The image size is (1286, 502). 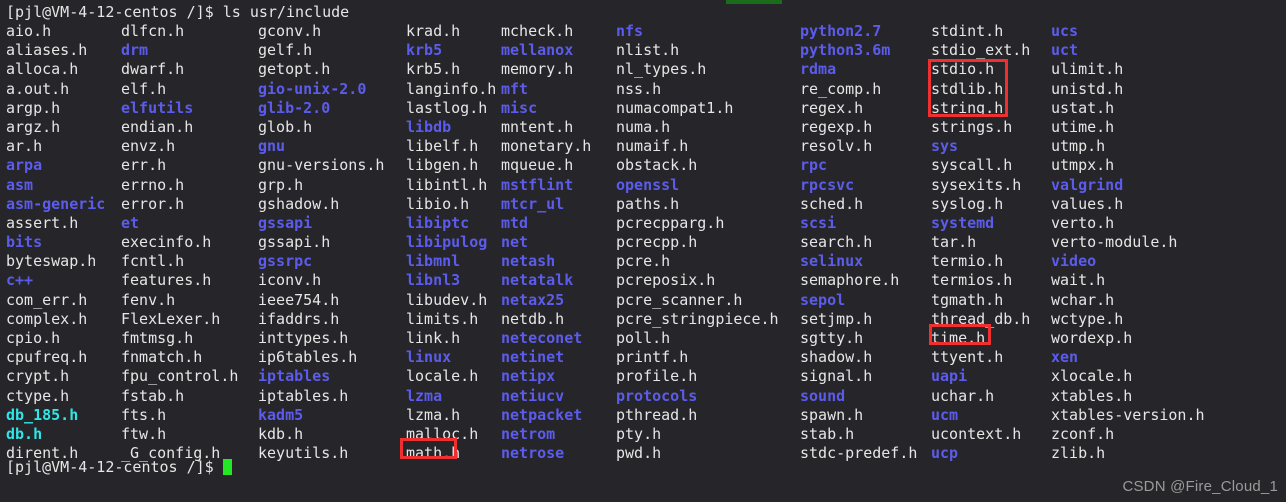 I want to click on file-entry: features.h, so click(x=166, y=280).